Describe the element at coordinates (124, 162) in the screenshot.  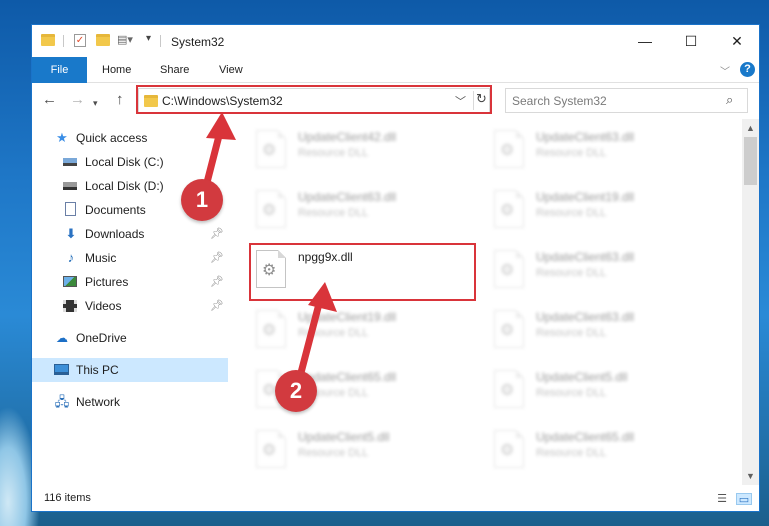
I see `nav-item-label: Local Disk (C:)` at that location.